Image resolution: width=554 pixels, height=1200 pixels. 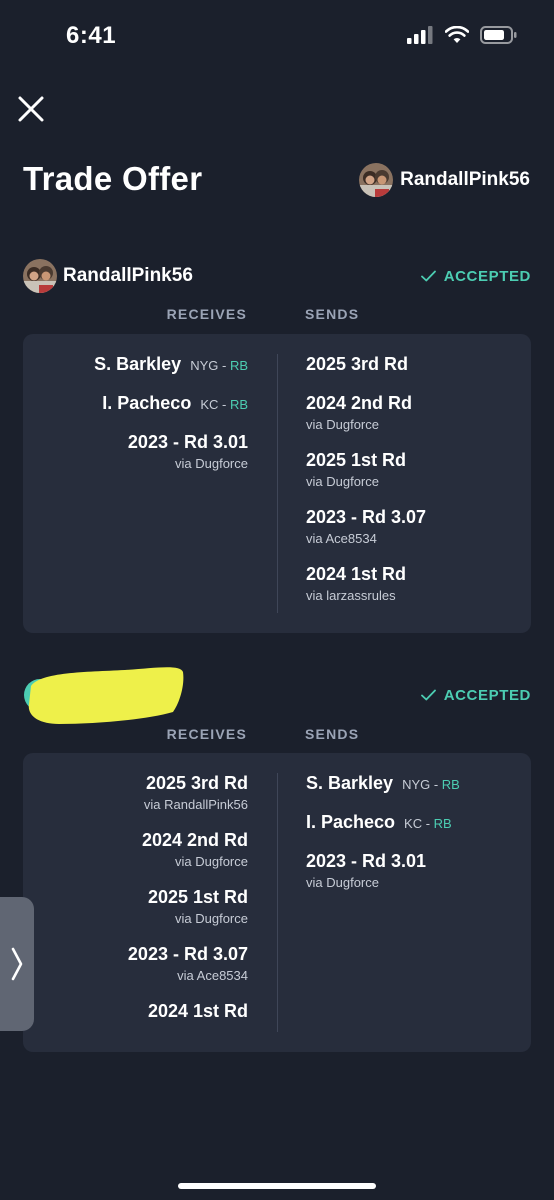 I want to click on trade-2-status-label: ACCEPTED, so click(x=487, y=695).